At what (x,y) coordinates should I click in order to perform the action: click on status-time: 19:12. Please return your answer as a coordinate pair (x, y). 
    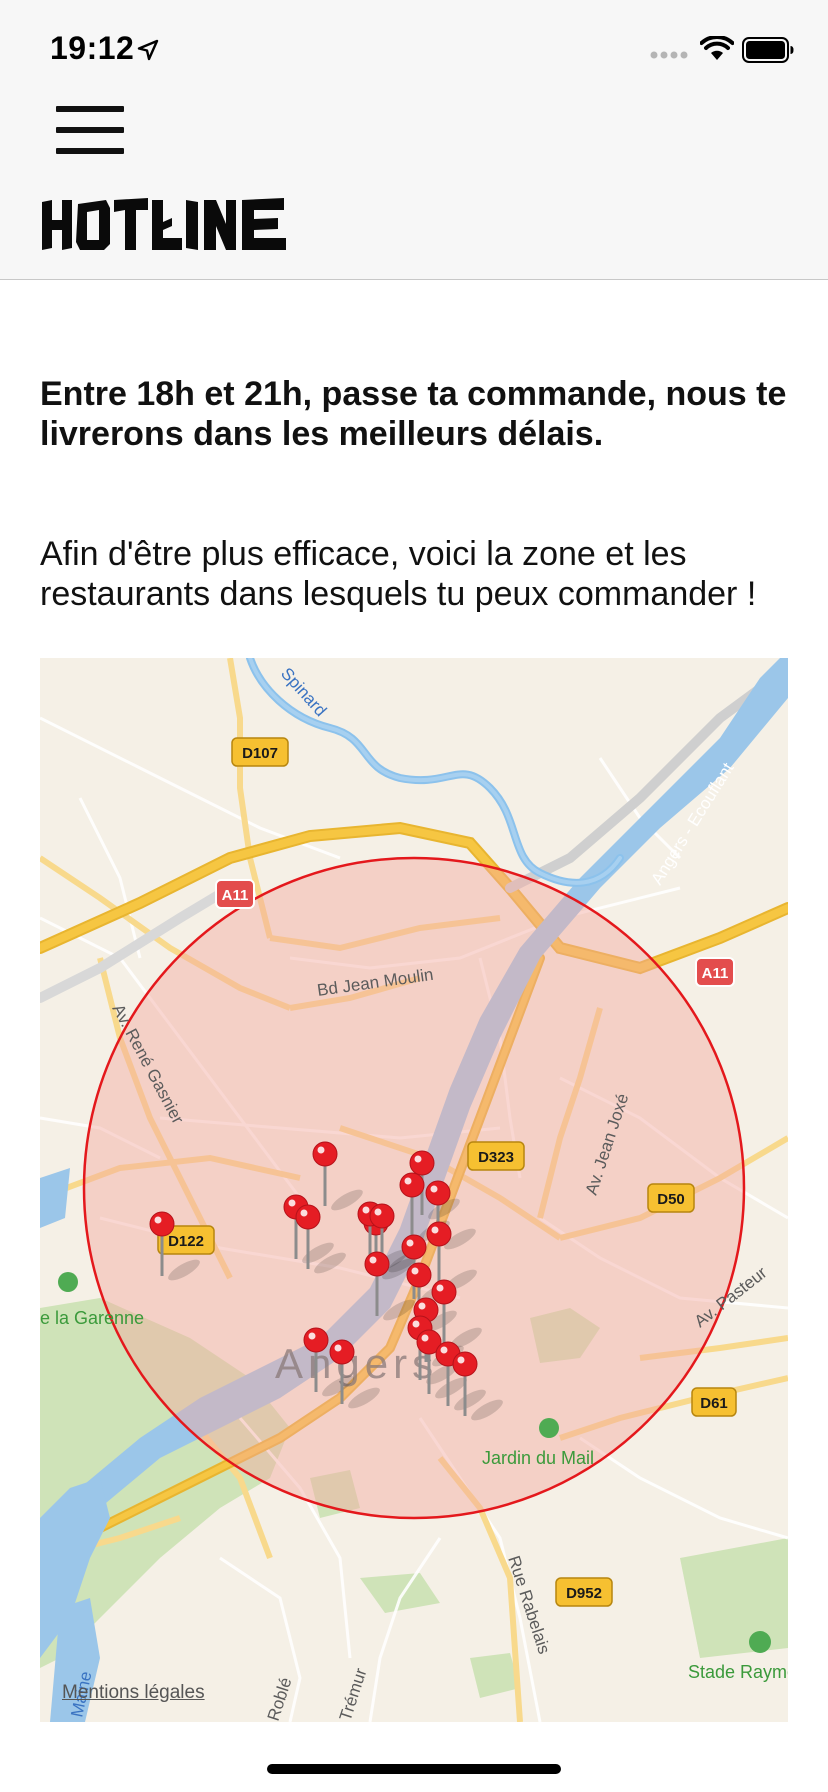
    Looking at the image, I should click on (92, 48).